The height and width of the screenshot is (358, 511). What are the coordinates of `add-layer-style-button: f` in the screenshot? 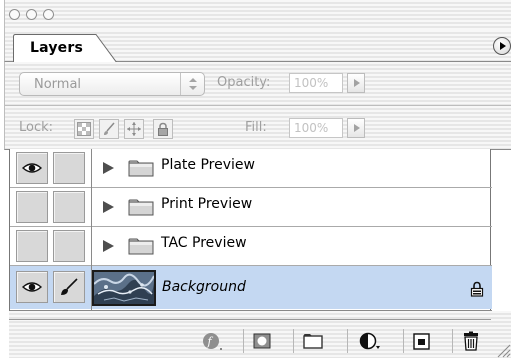 It's located at (209, 341).